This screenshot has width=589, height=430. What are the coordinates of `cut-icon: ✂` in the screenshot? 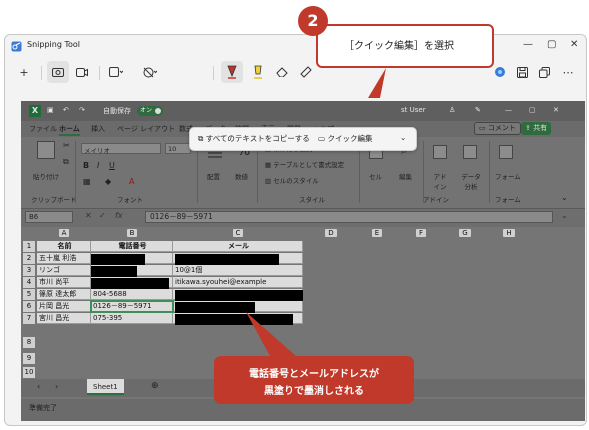 It's located at (66, 145).